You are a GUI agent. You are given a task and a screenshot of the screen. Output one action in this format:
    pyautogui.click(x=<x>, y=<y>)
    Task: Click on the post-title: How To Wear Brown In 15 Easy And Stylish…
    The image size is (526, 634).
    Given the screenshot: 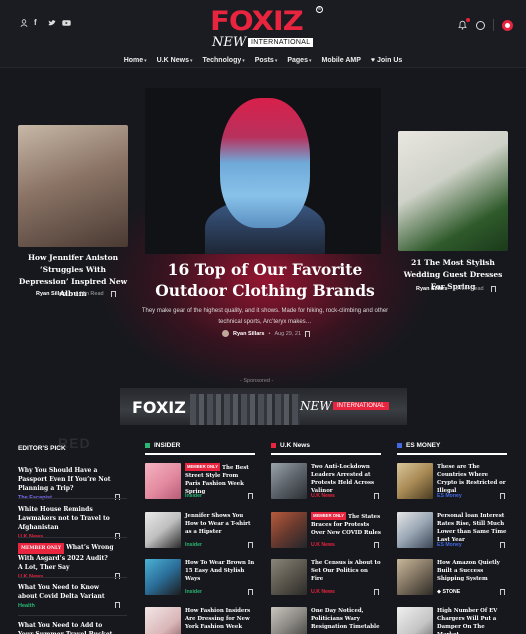 What is the action you would take?
    pyautogui.click(x=220, y=571)
    